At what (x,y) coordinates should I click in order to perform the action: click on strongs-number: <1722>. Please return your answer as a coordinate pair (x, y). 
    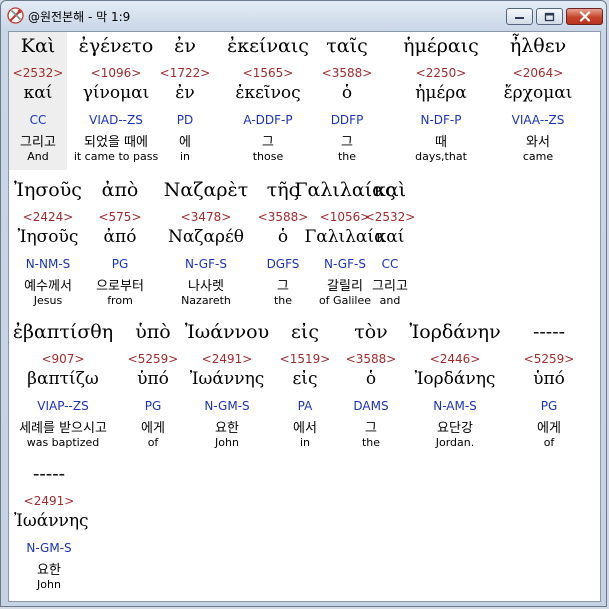
    Looking at the image, I should click on (185, 73).